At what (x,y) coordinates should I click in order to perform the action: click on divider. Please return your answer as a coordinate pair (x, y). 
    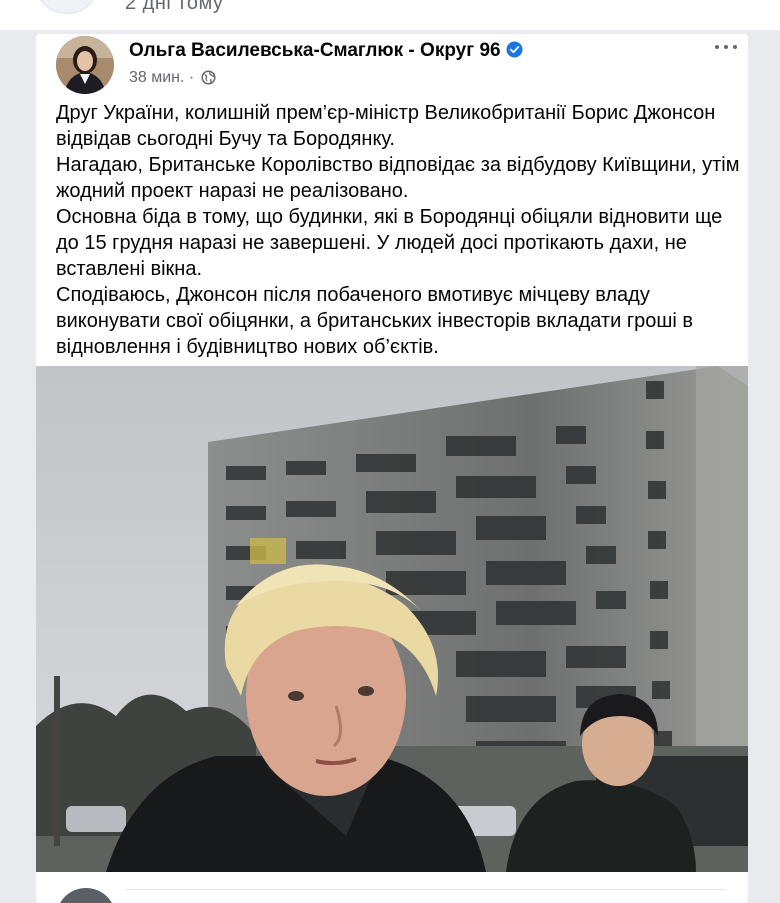
    Looking at the image, I should click on (426, 889).